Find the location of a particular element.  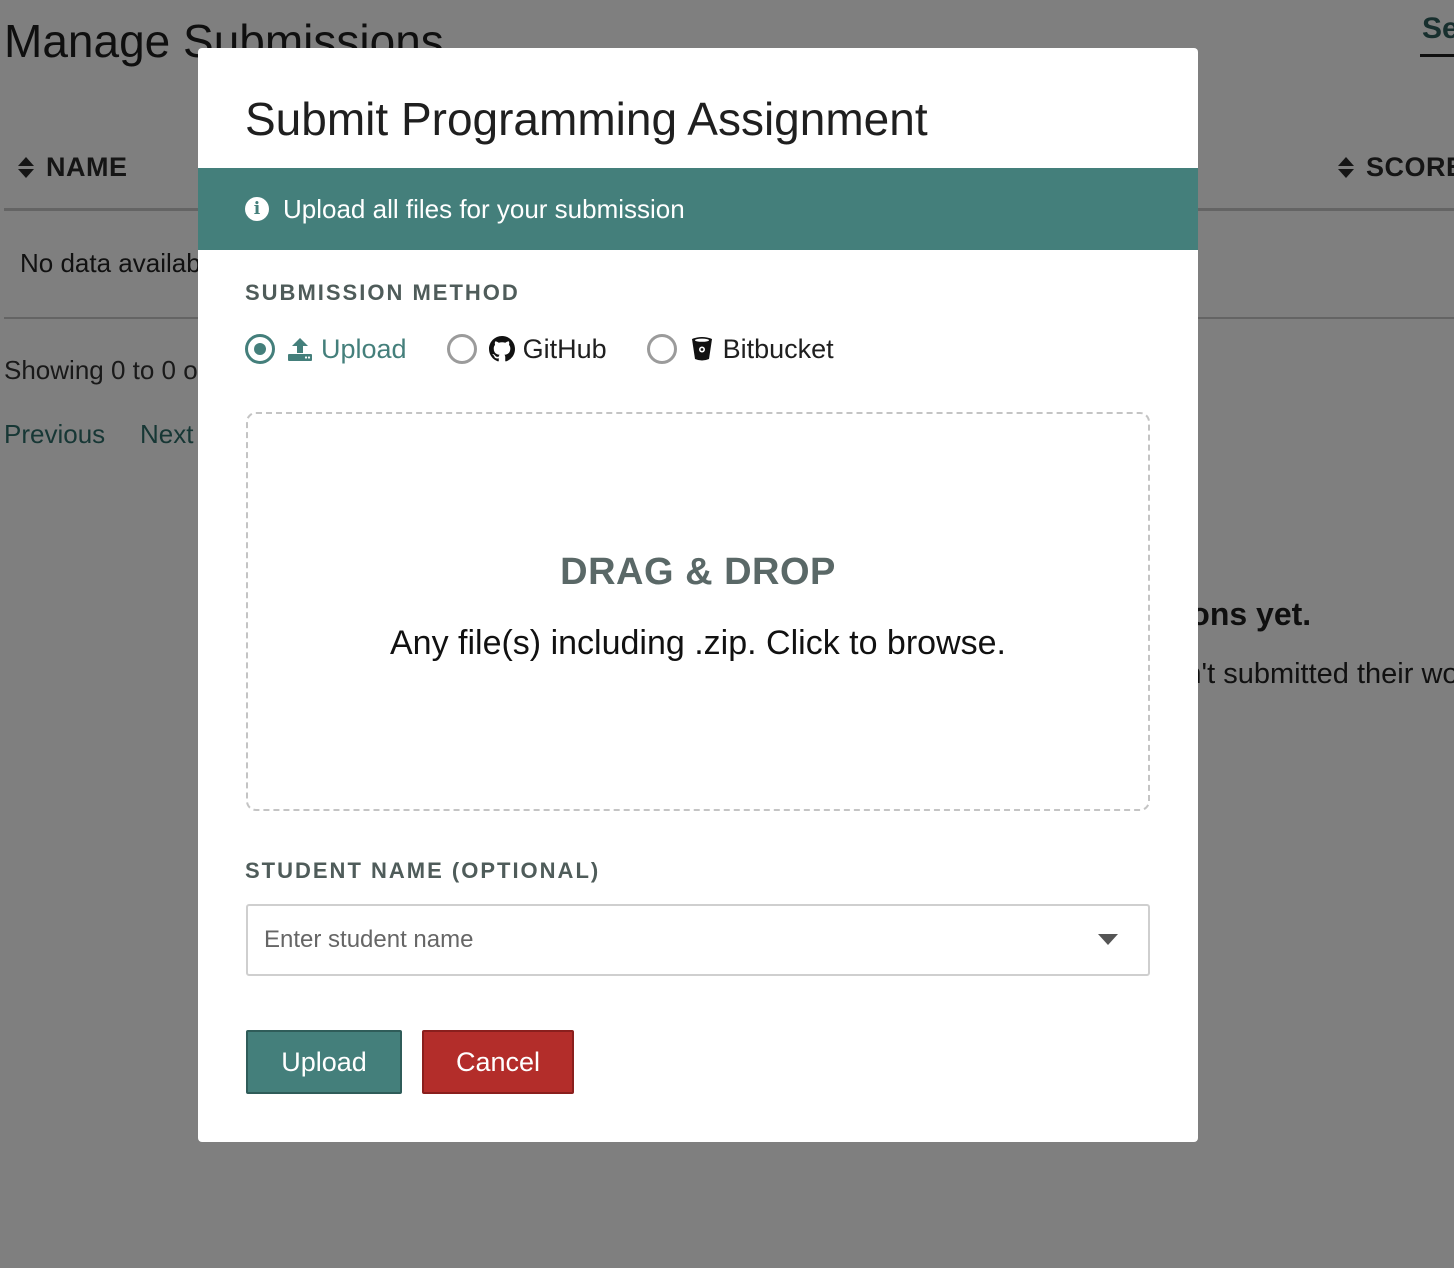

method-option-bitbucket: Bitbucket is located at coordinates (740, 349).